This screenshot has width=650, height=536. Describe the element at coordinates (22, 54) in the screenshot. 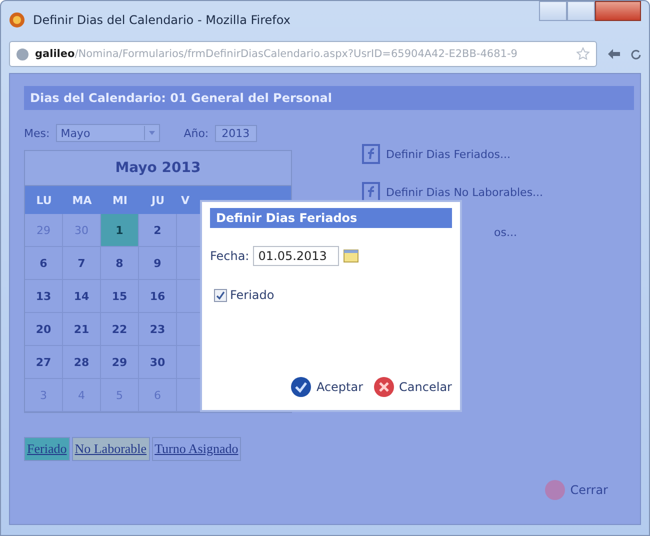

I see `globe-icon` at that location.